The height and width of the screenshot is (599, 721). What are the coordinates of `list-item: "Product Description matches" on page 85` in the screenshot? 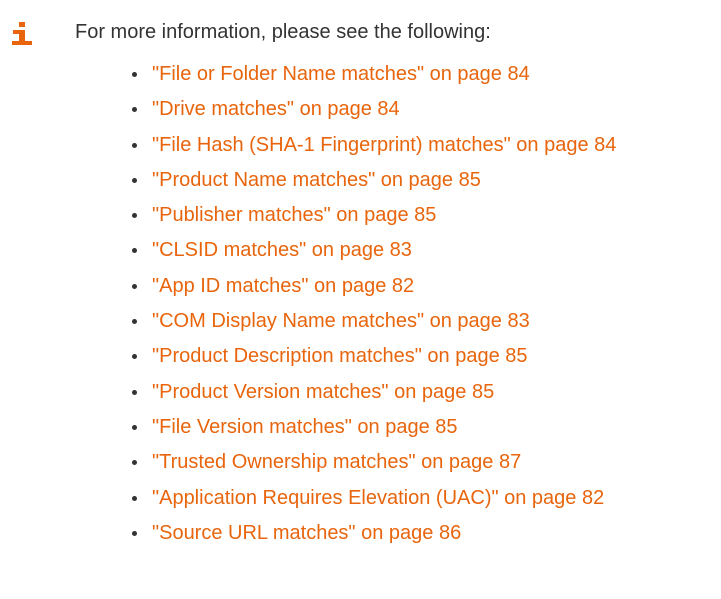 It's located at (374, 359).